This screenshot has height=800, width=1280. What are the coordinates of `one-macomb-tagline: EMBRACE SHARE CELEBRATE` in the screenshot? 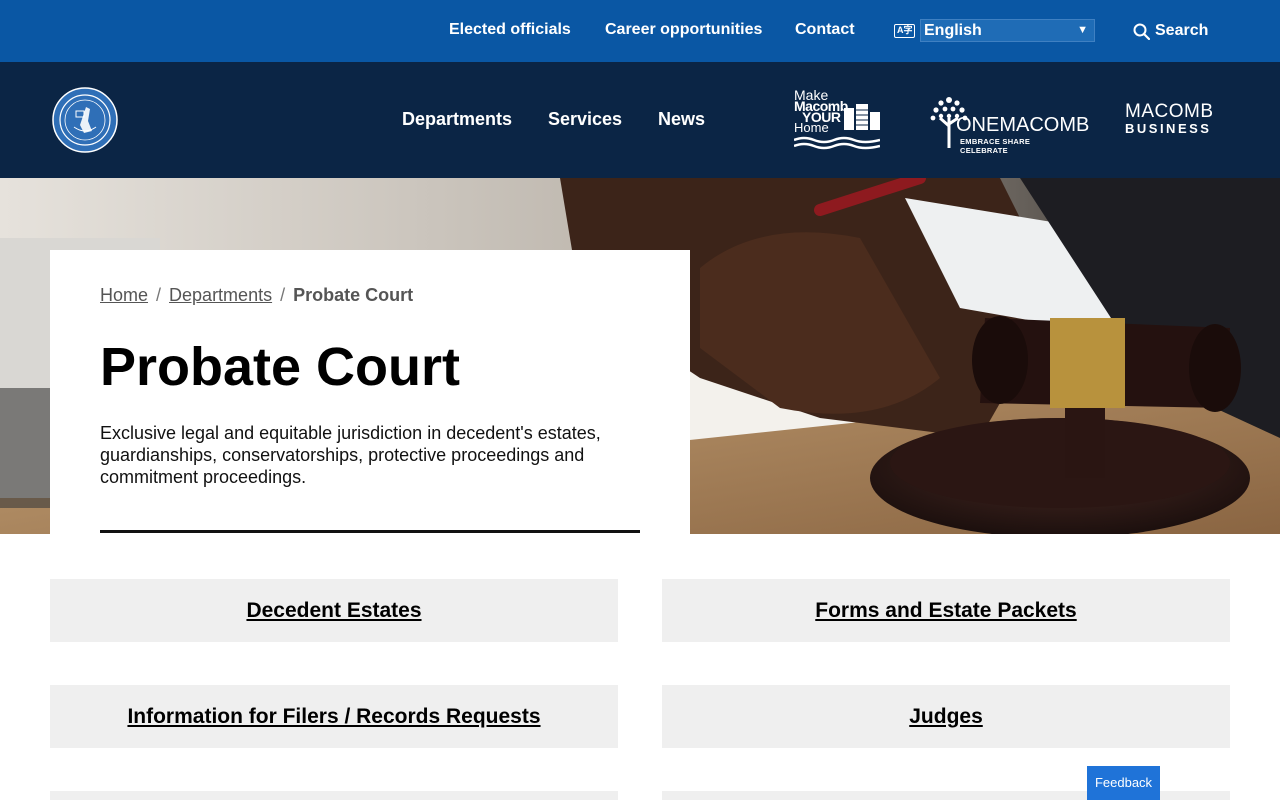 It's located at (995, 146).